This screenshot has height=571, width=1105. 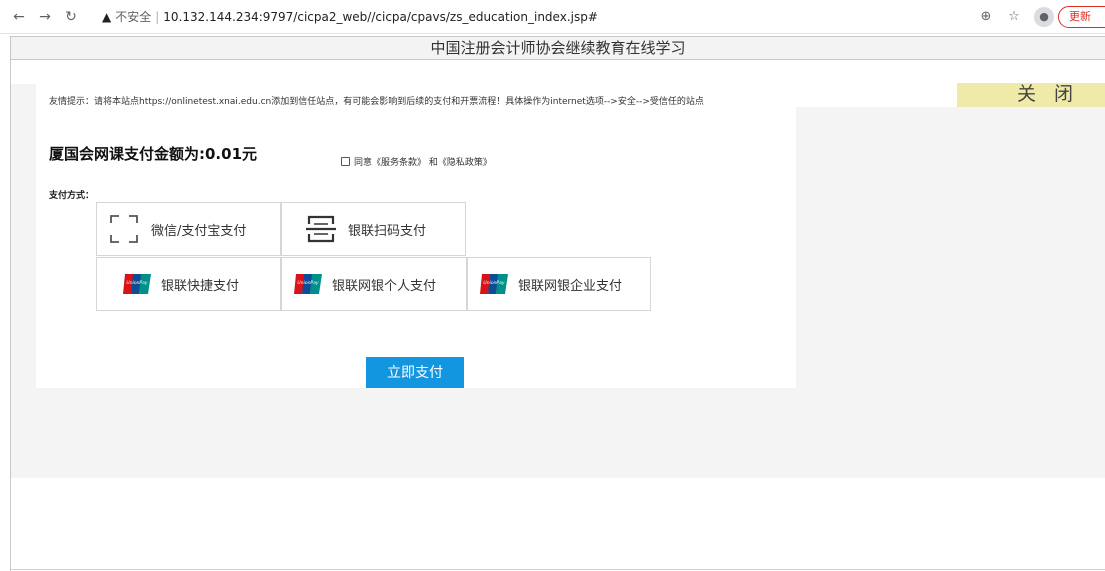 What do you see at coordinates (557, 48) in the screenshot?
I see `page-title: 中国注册会计师协会继续教育在线学习` at bounding box center [557, 48].